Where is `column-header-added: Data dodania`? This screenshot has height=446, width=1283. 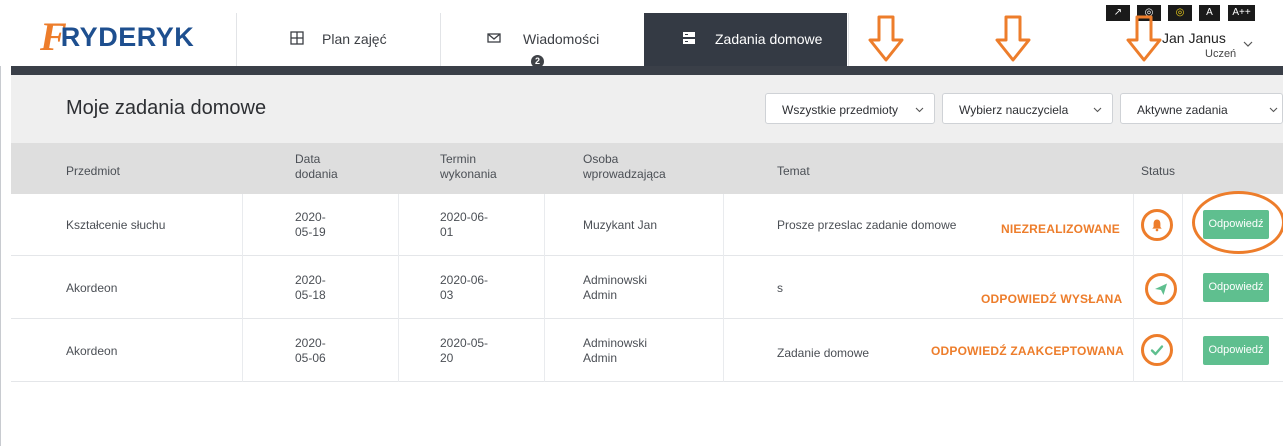
column-header-added: Data dodania is located at coordinates (316, 167).